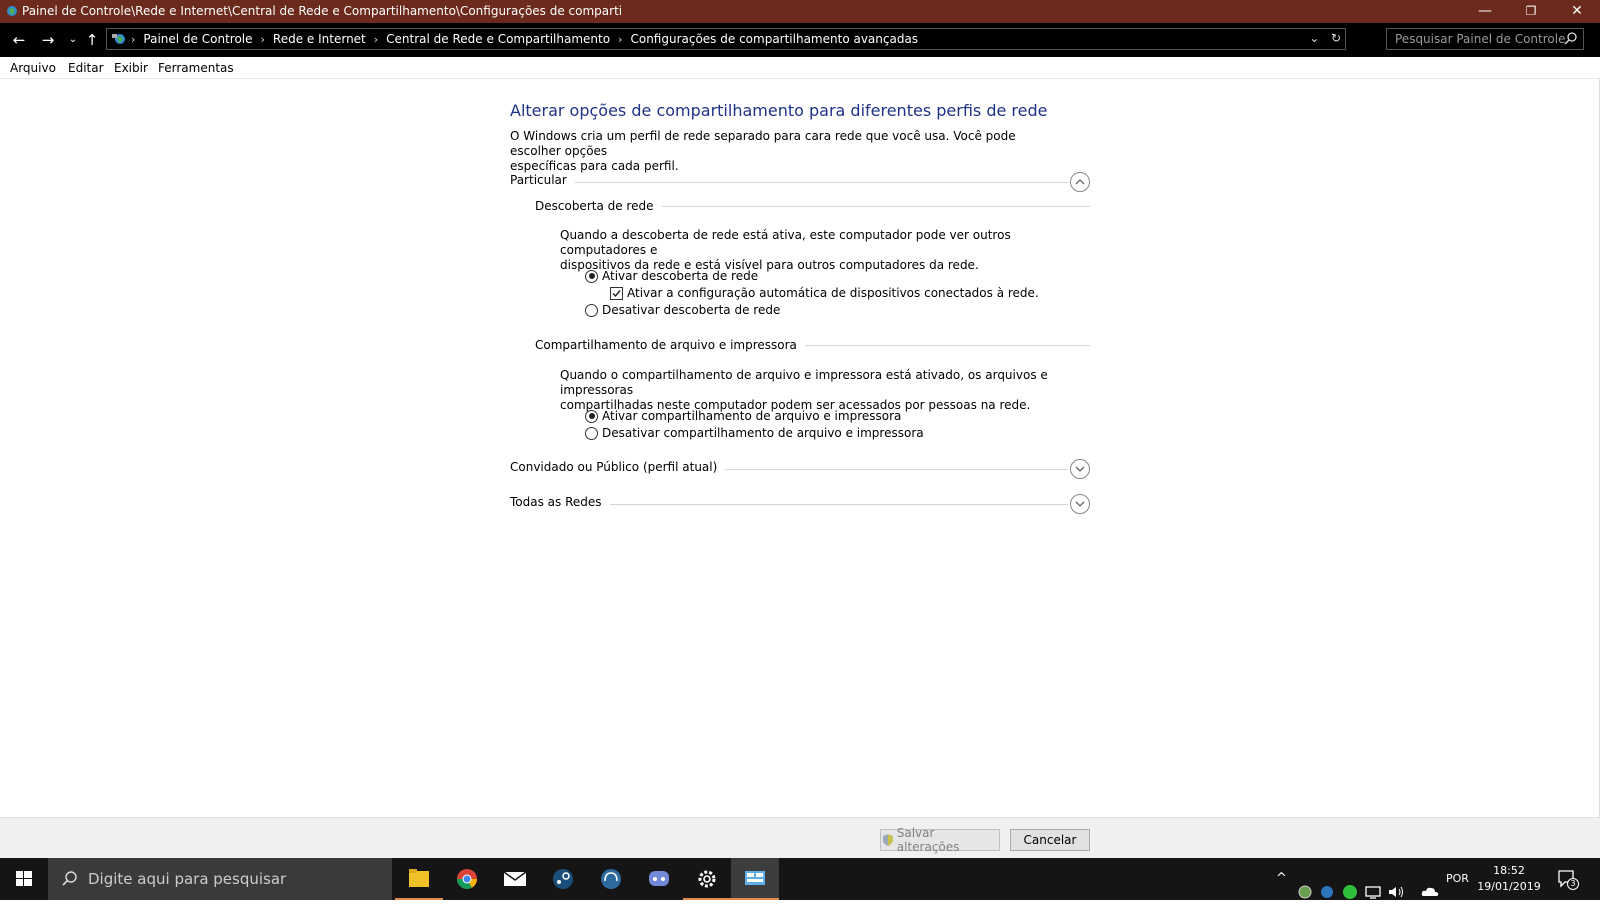 This screenshot has height=913, width=1600. I want to click on breadcrumb-central-de-rede: Central de Rede e Compartilhamento, so click(498, 39).